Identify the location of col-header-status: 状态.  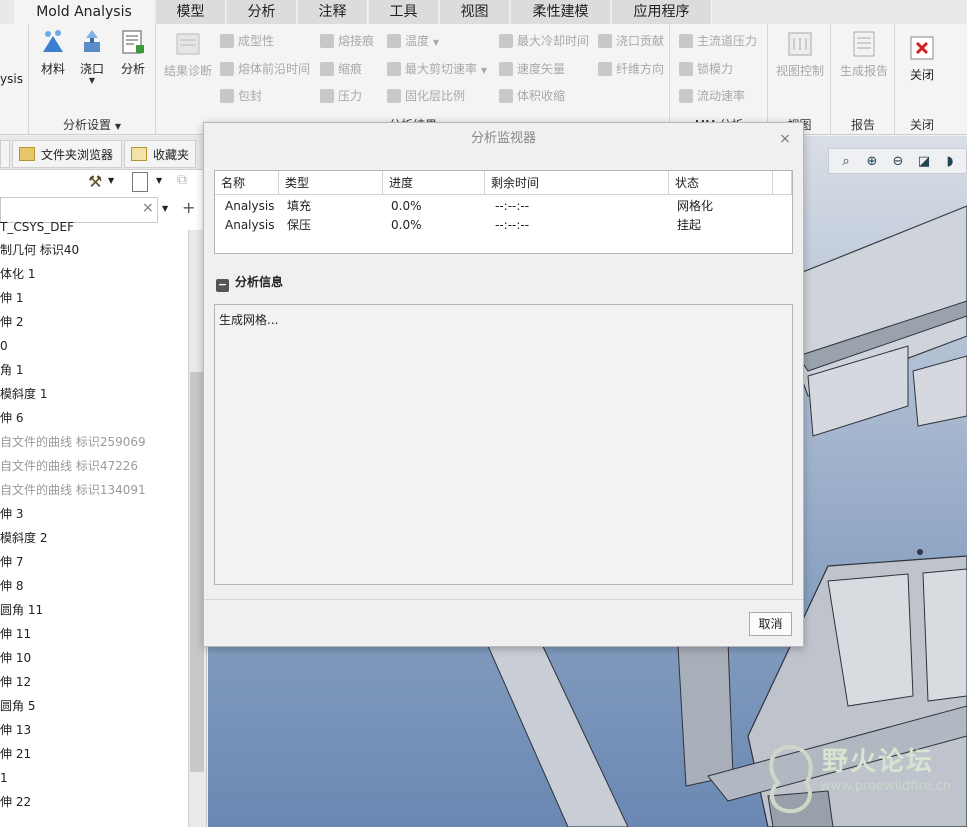
(721, 183).